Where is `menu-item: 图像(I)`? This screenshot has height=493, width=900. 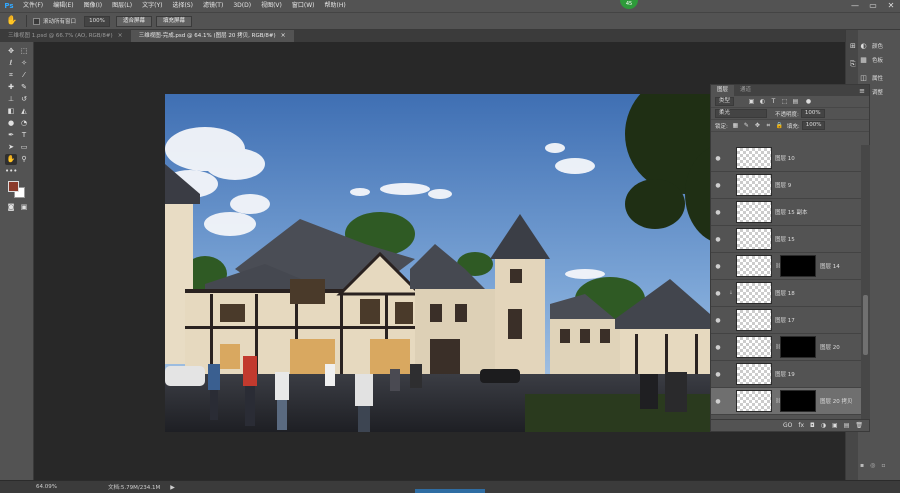
menu-item: 图像(I) is located at coordinates (93, 6).